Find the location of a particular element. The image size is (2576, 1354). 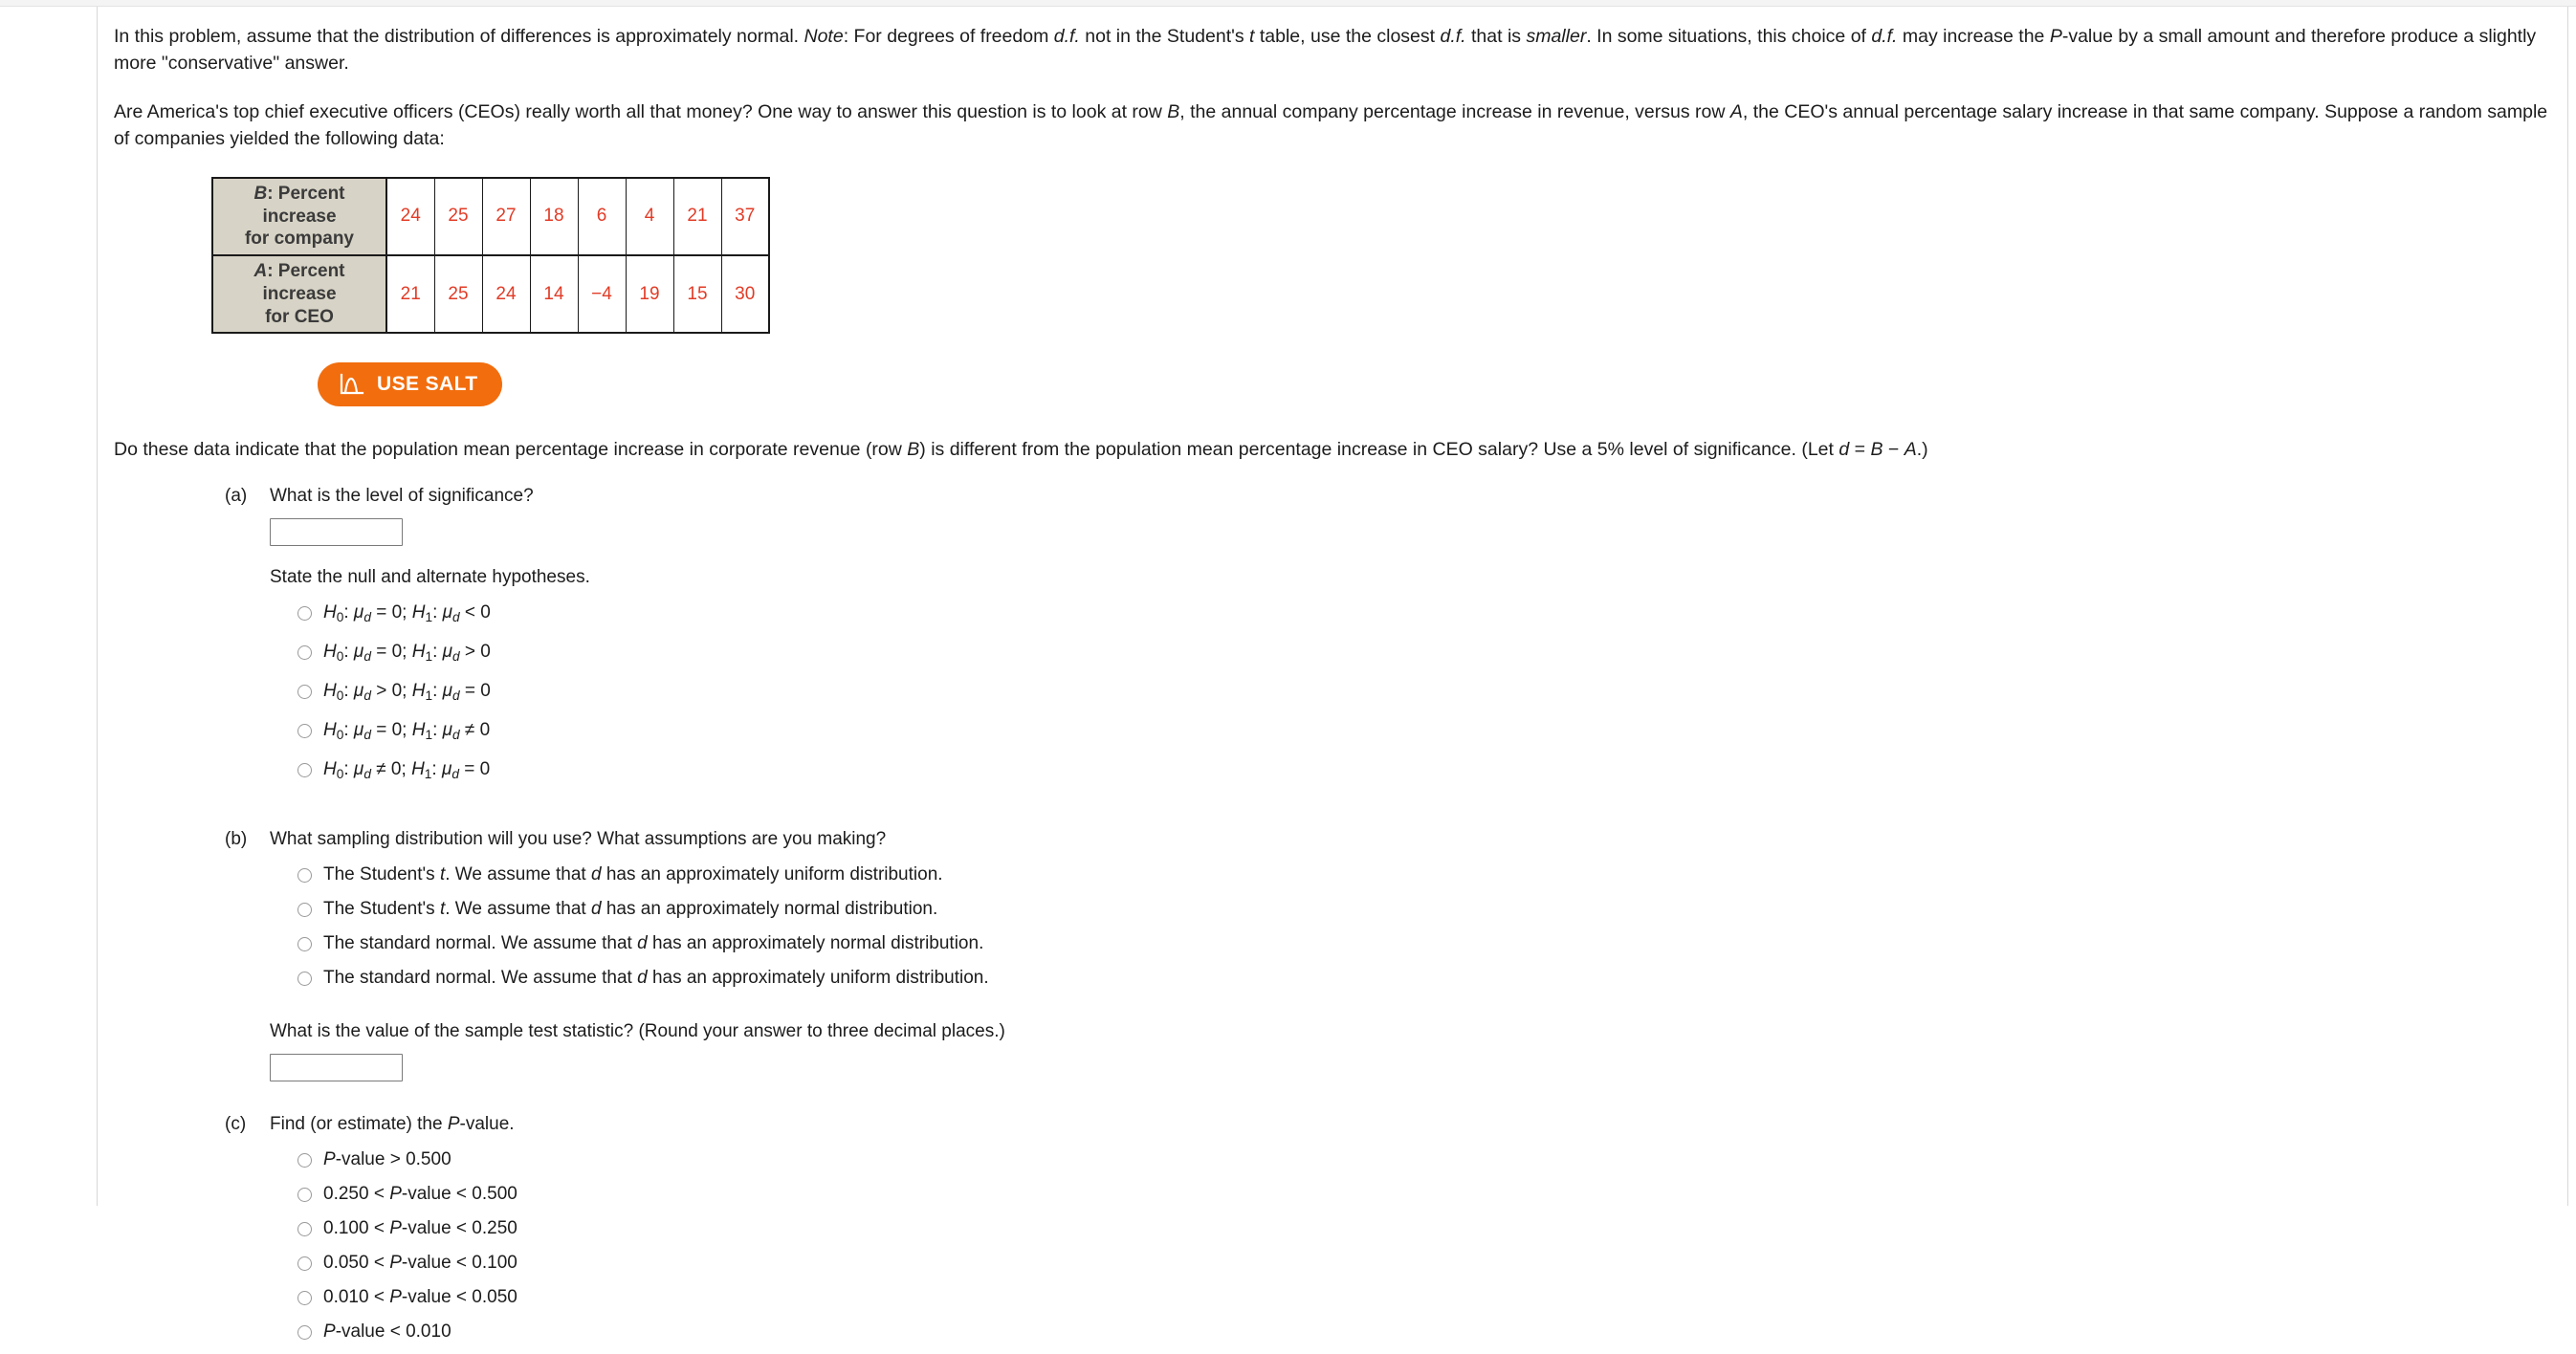

cell-b-5: 6 is located at coordinates (602, 217).